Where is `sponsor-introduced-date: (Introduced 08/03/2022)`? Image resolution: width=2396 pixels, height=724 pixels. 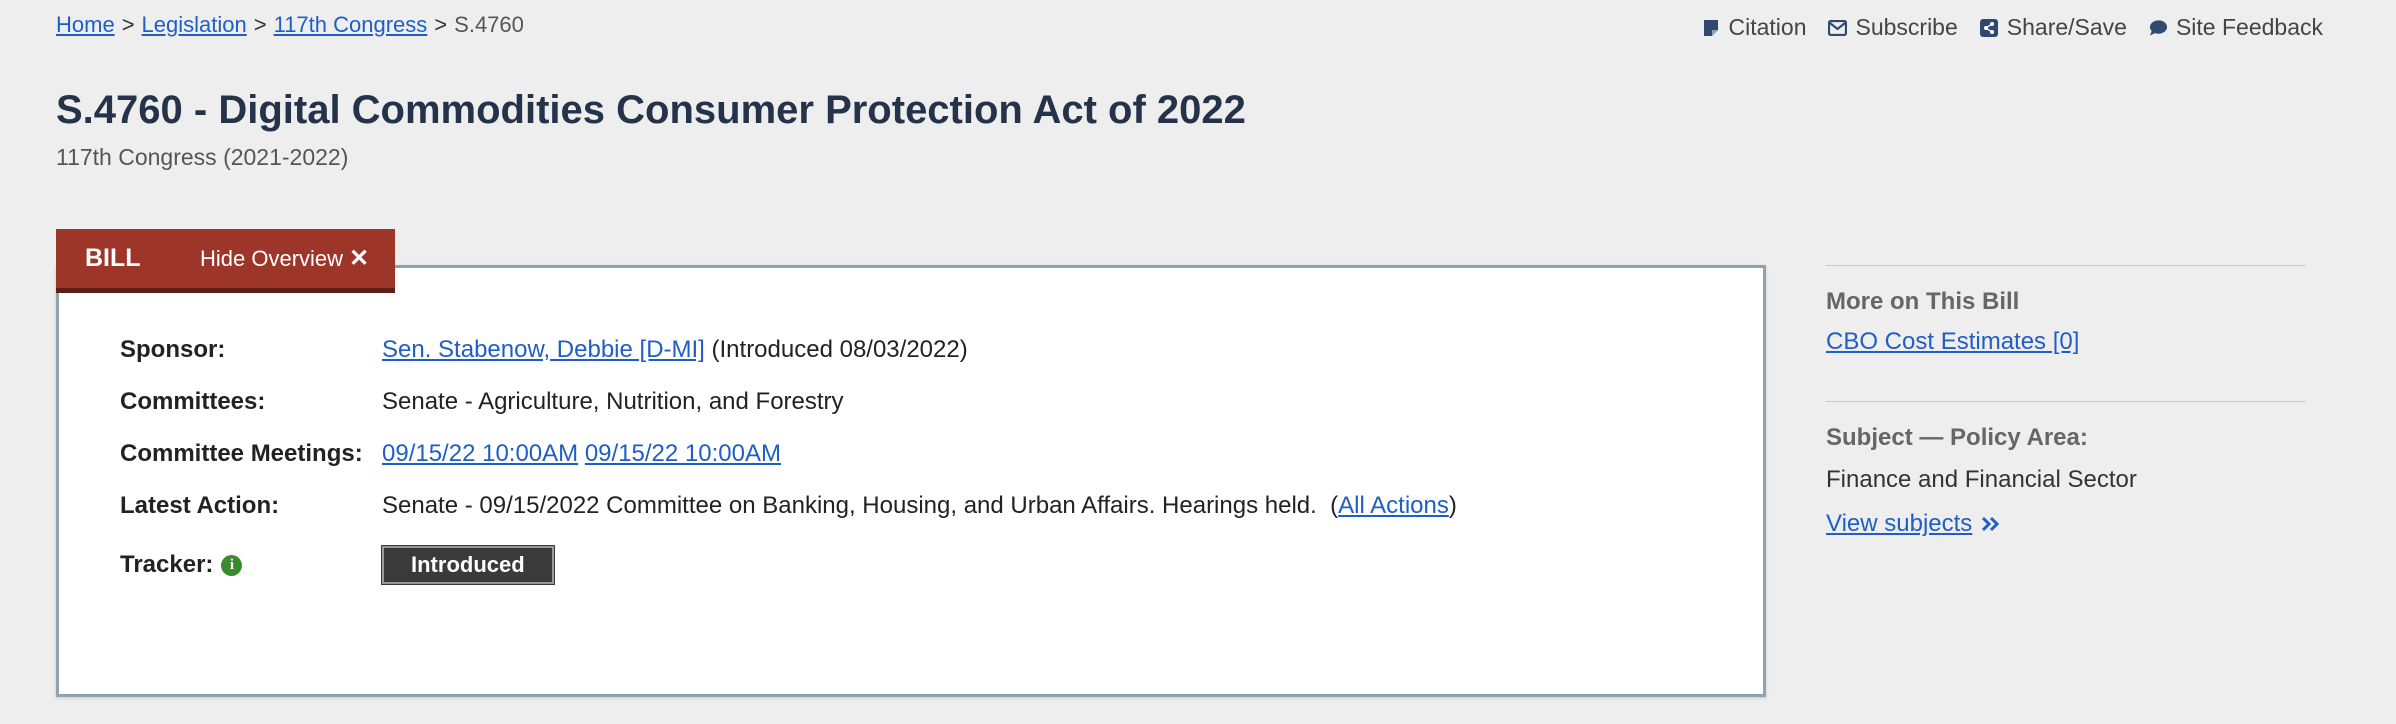
sponsor-introduced-date: (Introduced 08/03/2022) is located at coordinates (839, 349).